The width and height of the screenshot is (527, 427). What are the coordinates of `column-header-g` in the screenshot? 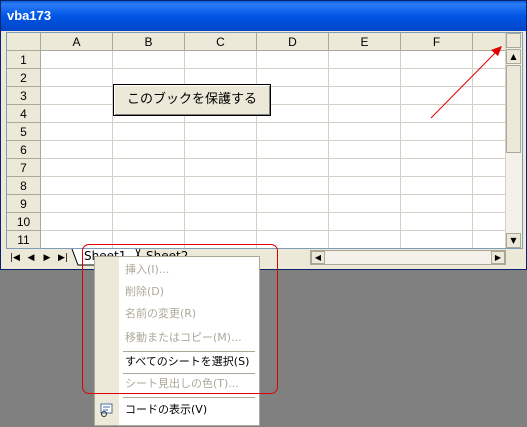 It's located at (490, 42).